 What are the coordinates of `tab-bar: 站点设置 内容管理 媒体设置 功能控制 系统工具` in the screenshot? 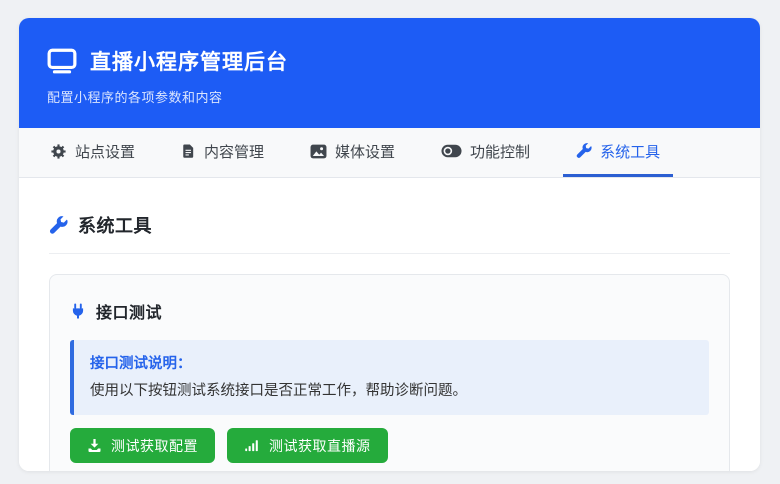 It's located at (389, 153).